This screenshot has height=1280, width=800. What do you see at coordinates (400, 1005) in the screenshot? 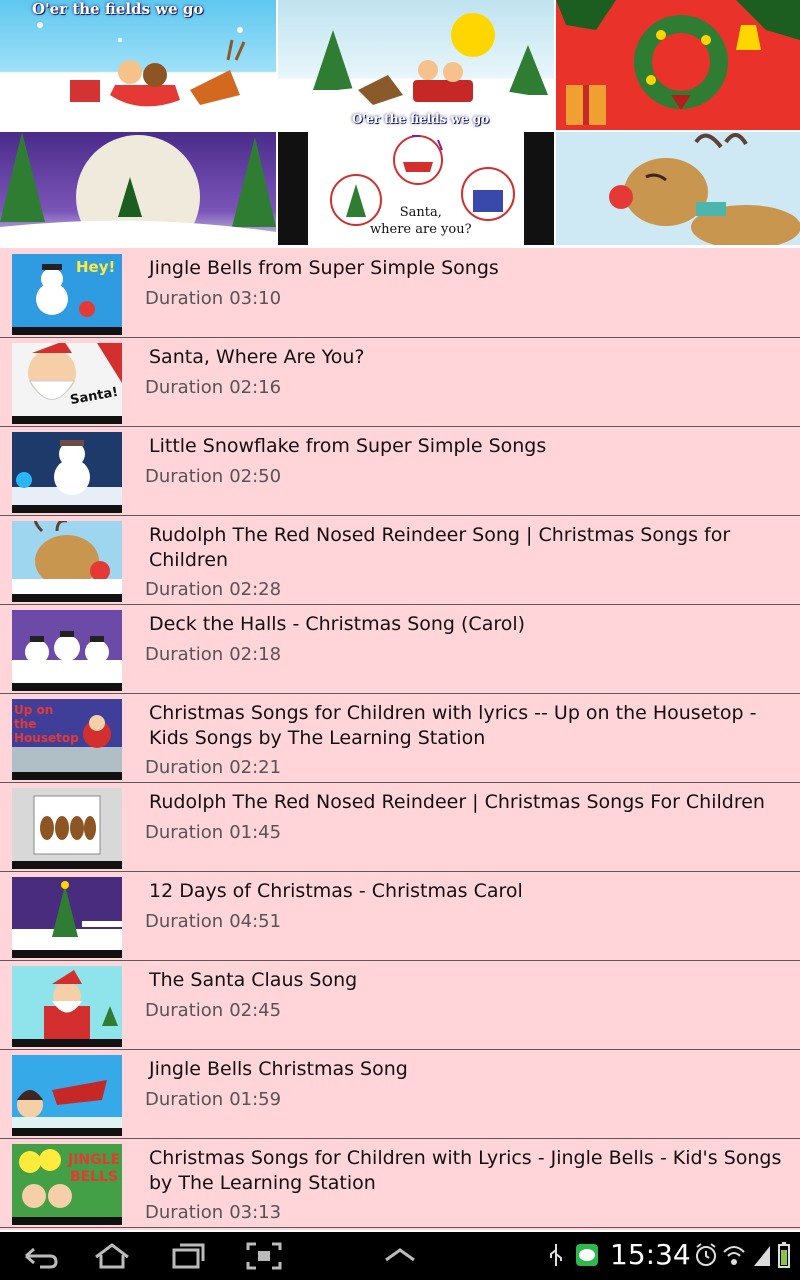
I see `list-item: The Santa Claus Song Duration 02:45` at bounding box center [400, 1005].